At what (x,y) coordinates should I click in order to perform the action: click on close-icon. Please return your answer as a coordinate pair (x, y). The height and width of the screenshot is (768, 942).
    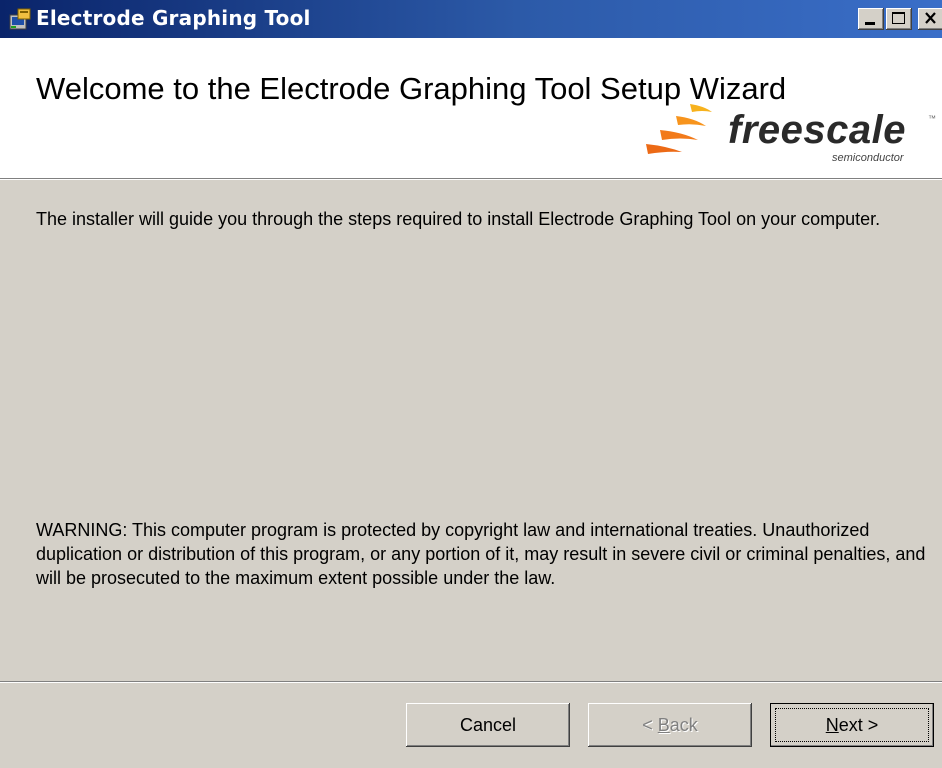
    Looking at the image, I should click on (930, 18).